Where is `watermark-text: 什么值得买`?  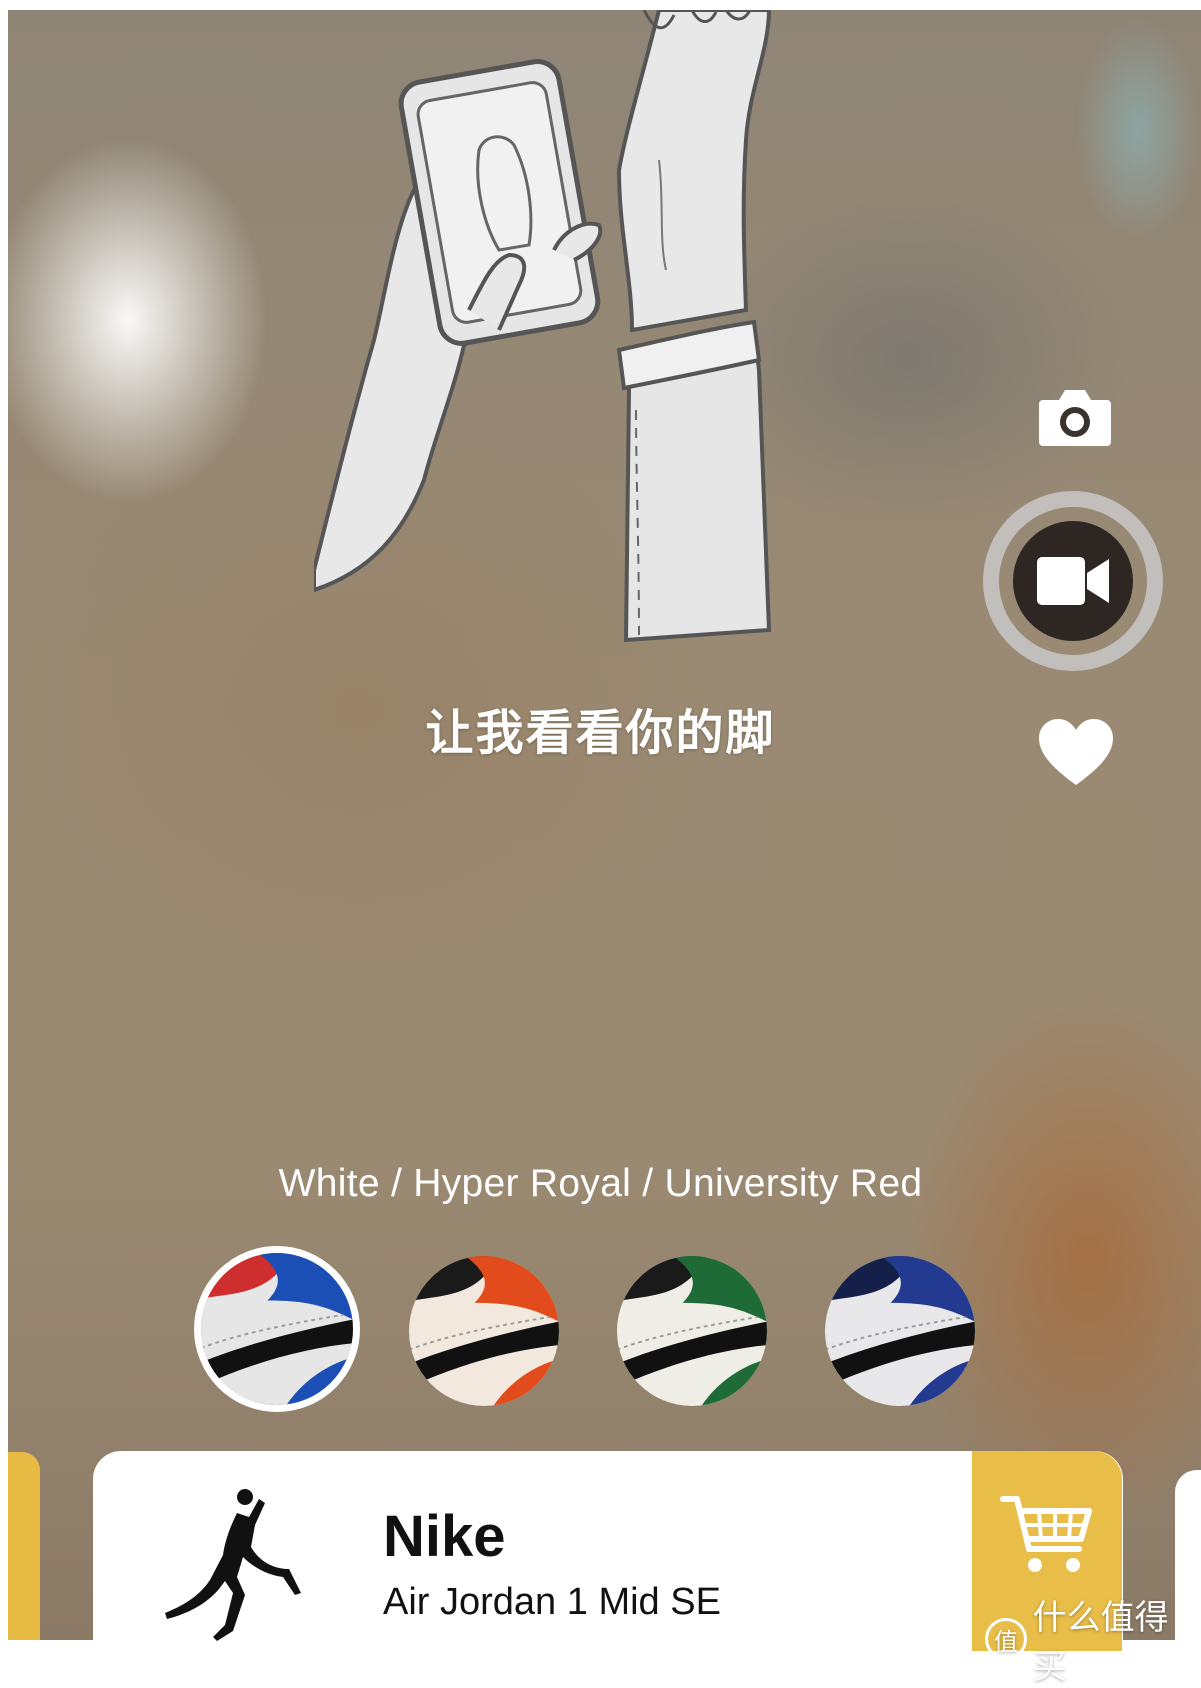 watermark-text: 什么值得买 is located at coordinates (1100, 1642).